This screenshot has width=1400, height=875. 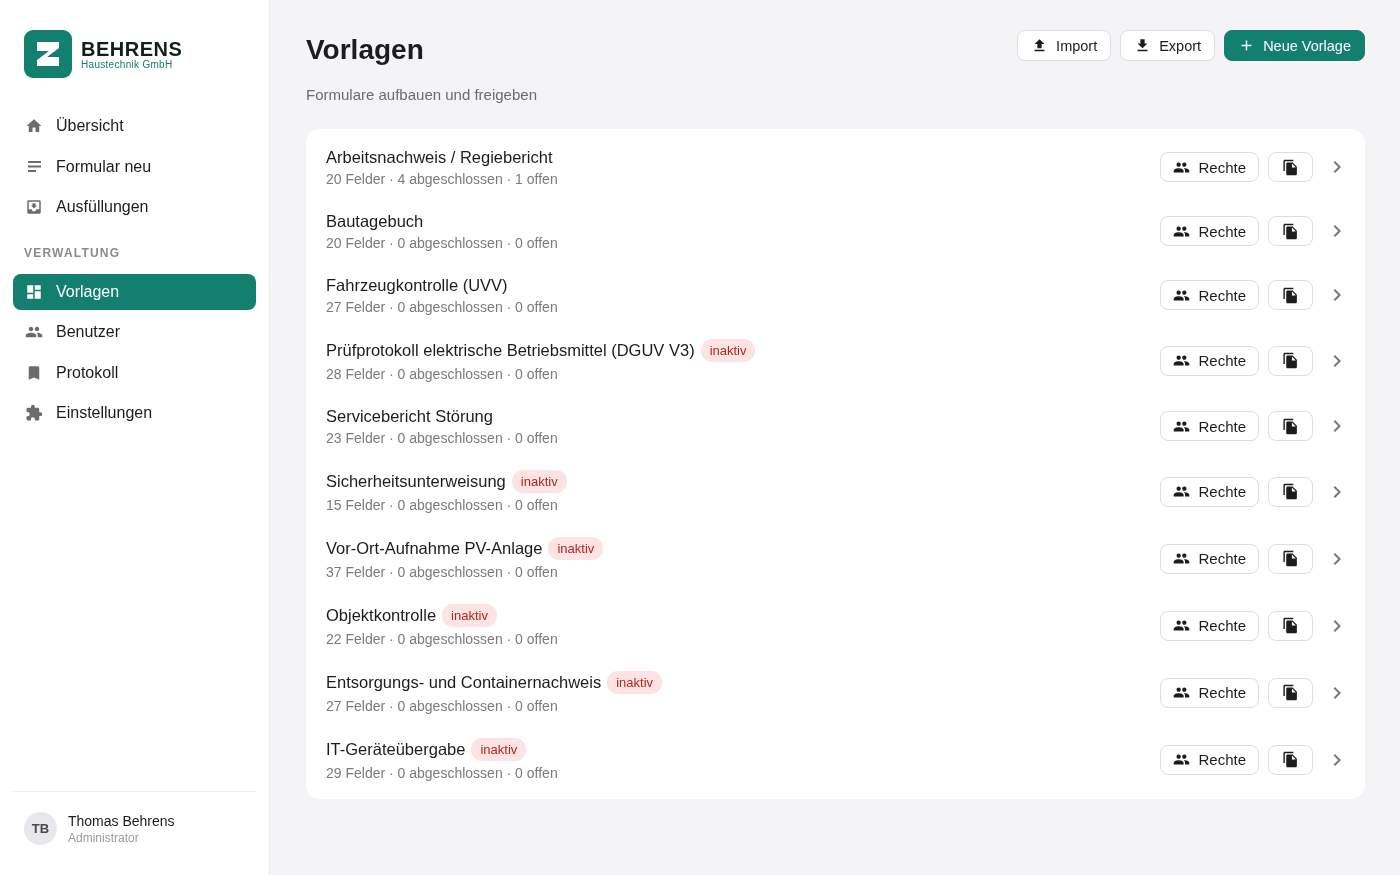 I want to click on user-role: Administrator, so click(x=104, y=837).